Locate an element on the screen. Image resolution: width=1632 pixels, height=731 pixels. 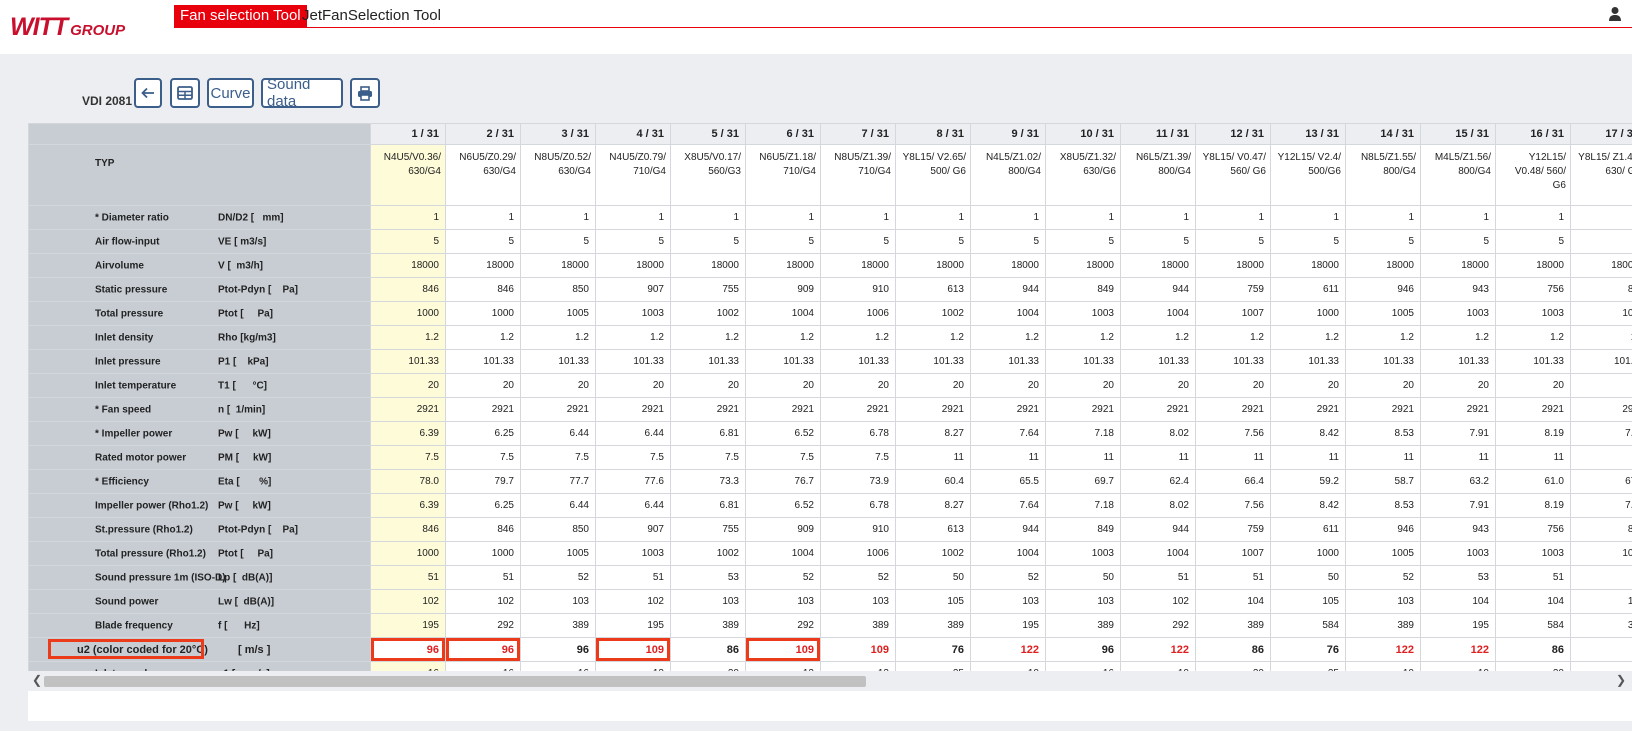
table-cell: 907 is located at coordinates (633, 529).